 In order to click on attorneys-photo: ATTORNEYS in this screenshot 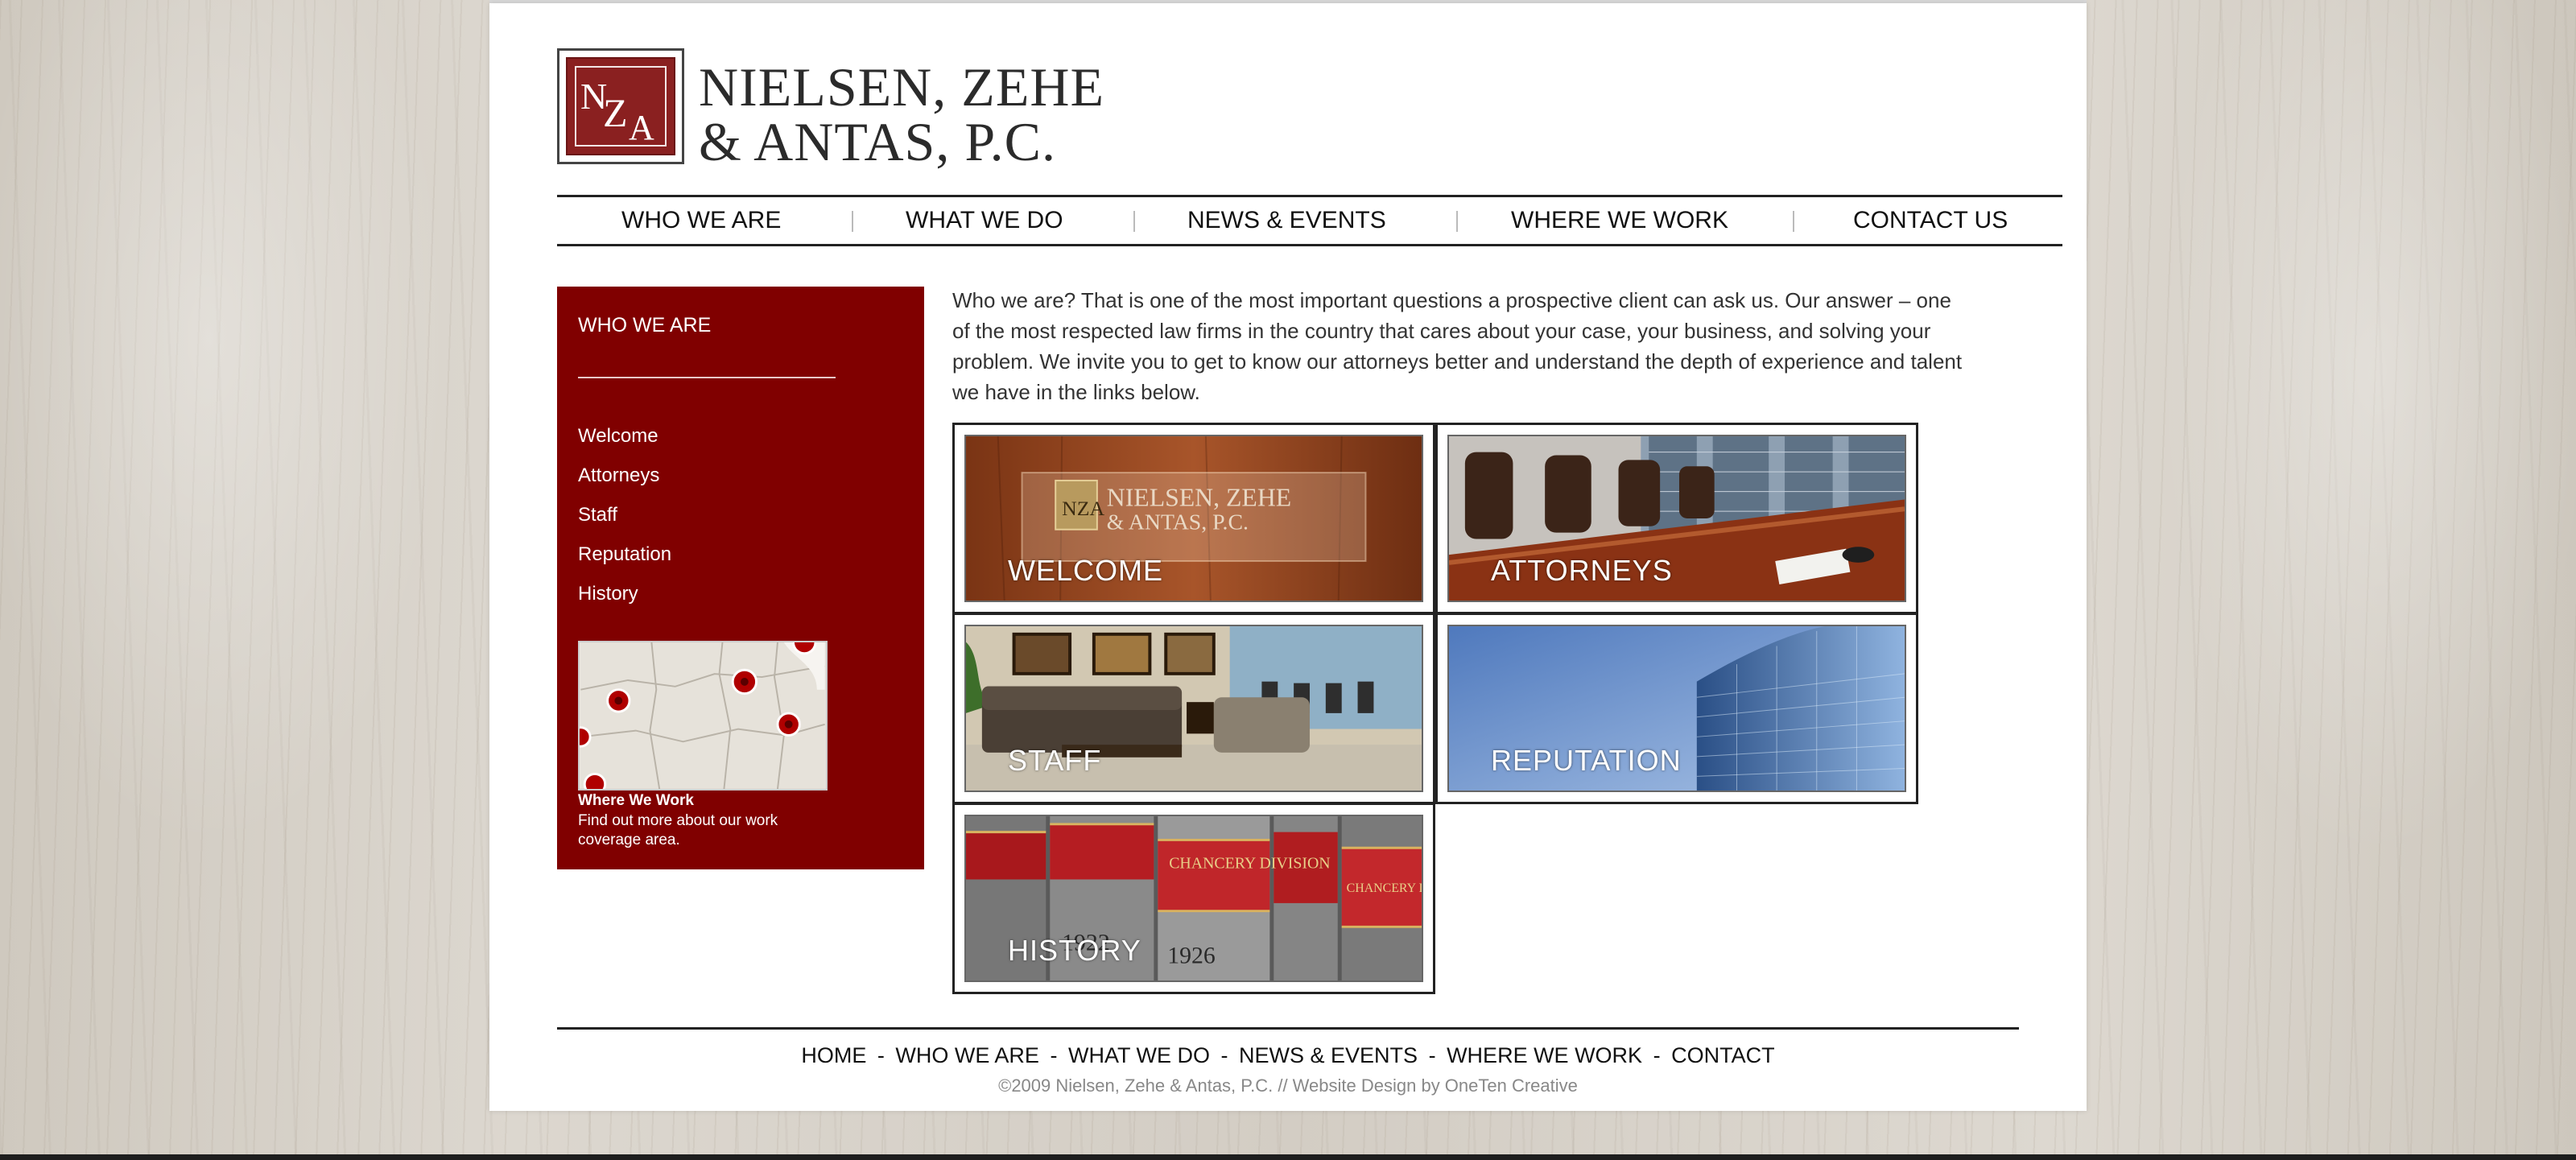, I will do `click(1676, 518)`.